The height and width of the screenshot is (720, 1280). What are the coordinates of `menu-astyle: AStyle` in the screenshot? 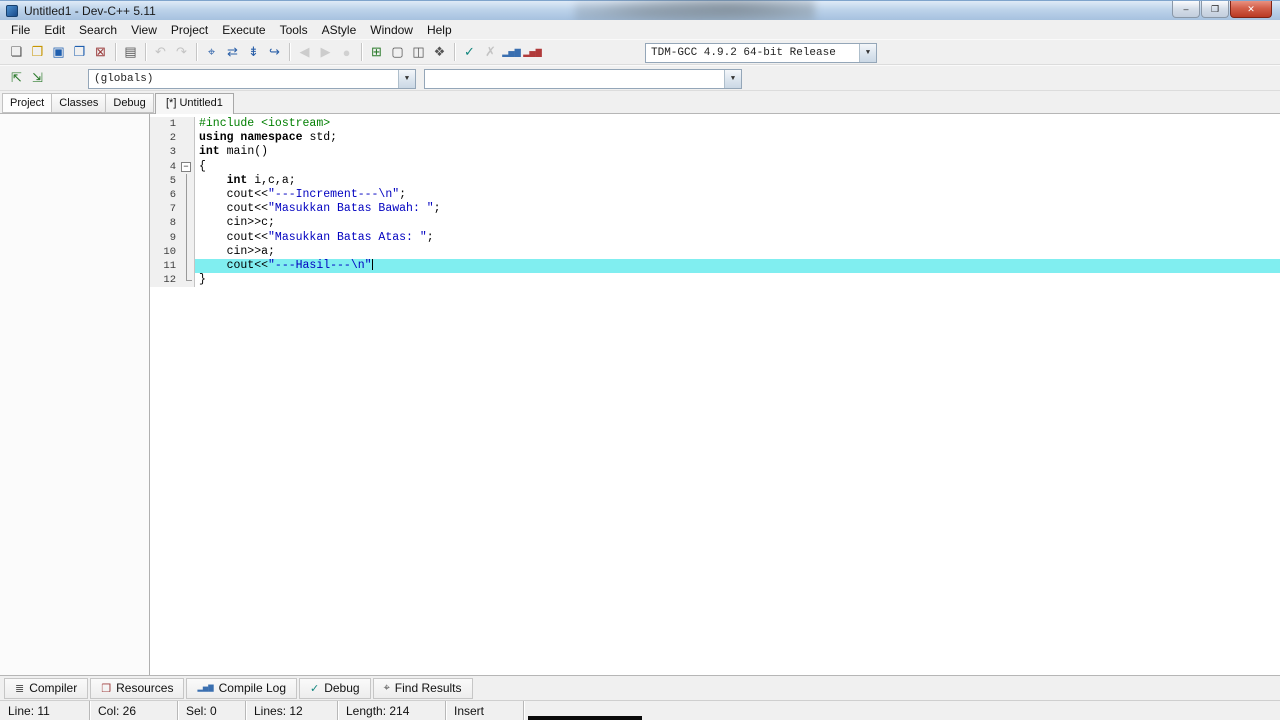 It's located at (339, 30).